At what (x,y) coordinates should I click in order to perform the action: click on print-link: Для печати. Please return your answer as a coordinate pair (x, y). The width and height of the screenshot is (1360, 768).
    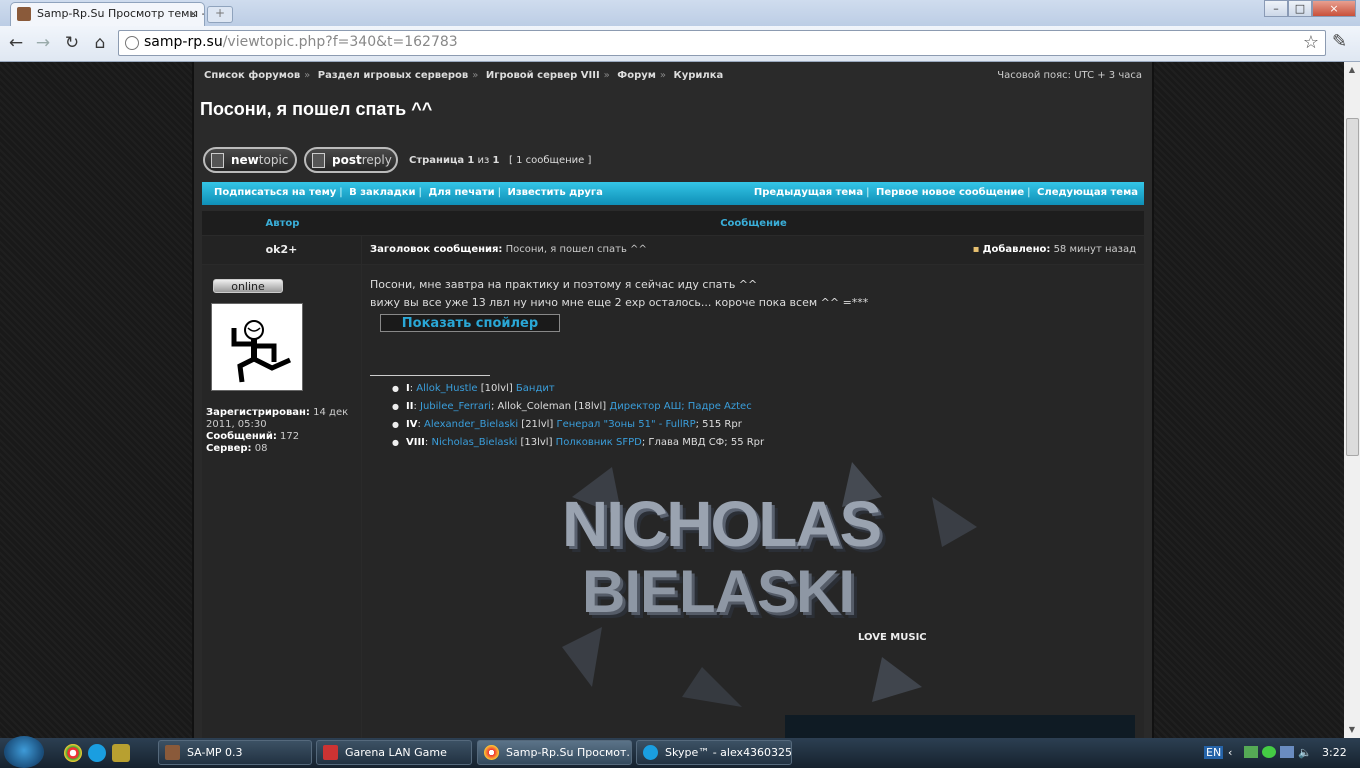
    Looking at the image, I should click on (461, 192).